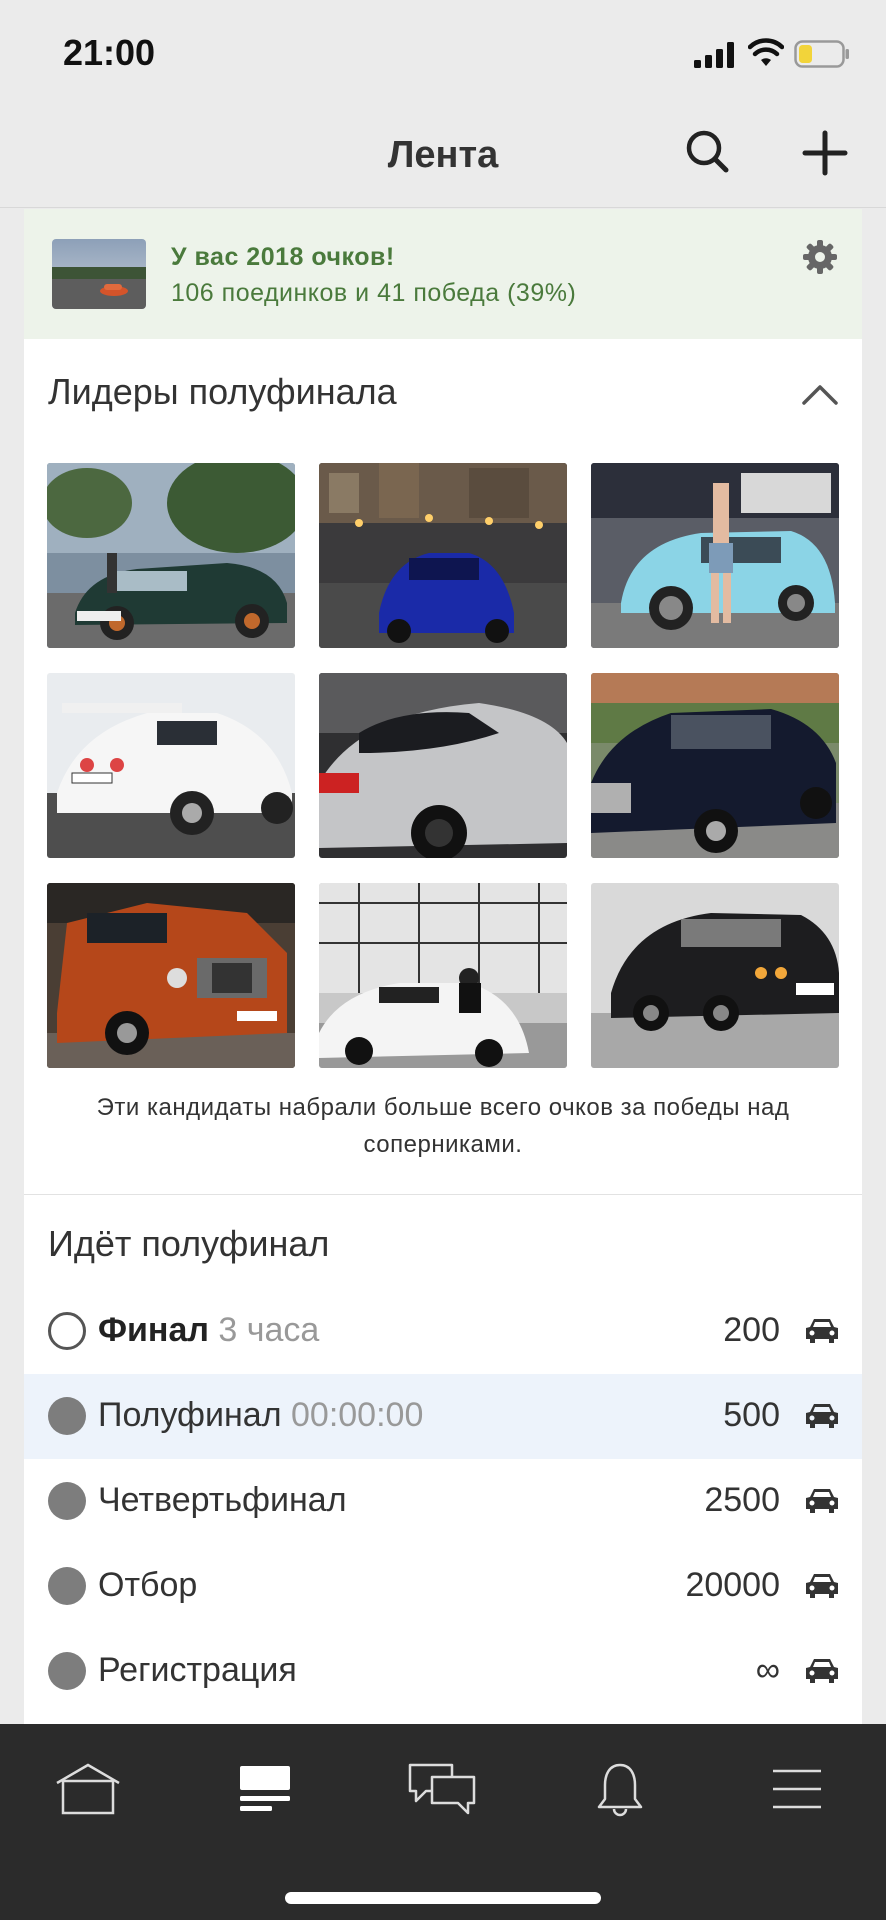  I want to click on stage-value: 20000, so click(732, 1585).